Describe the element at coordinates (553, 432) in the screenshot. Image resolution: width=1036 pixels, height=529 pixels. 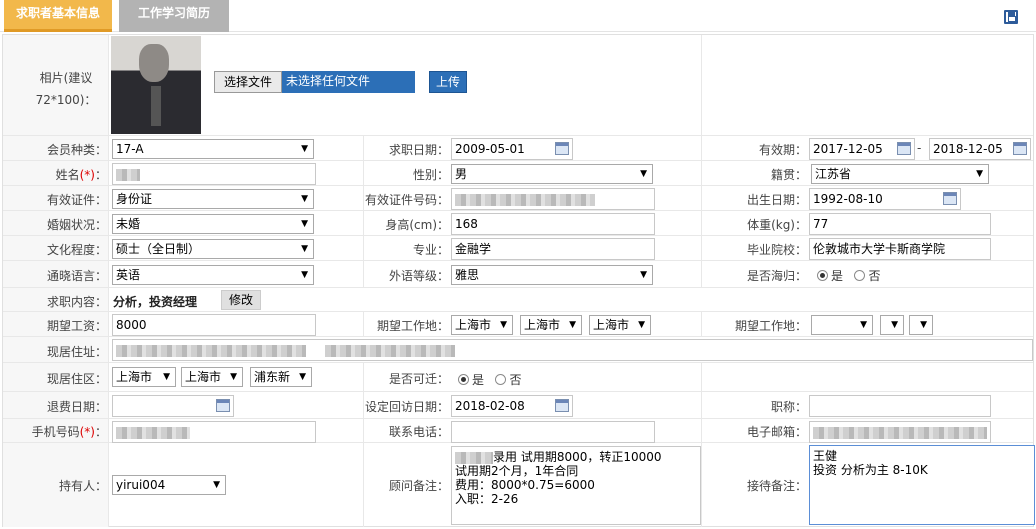
I see `phone-input` at that location.